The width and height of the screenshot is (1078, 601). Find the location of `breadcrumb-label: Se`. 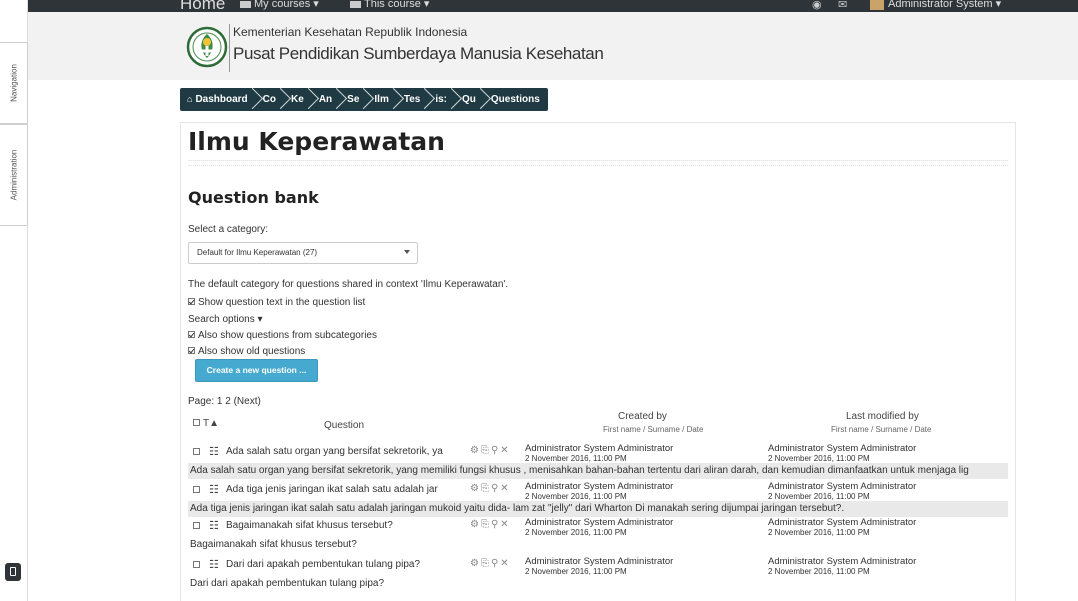

breadcrumb-label: Se is located at coordinates (353, 99).